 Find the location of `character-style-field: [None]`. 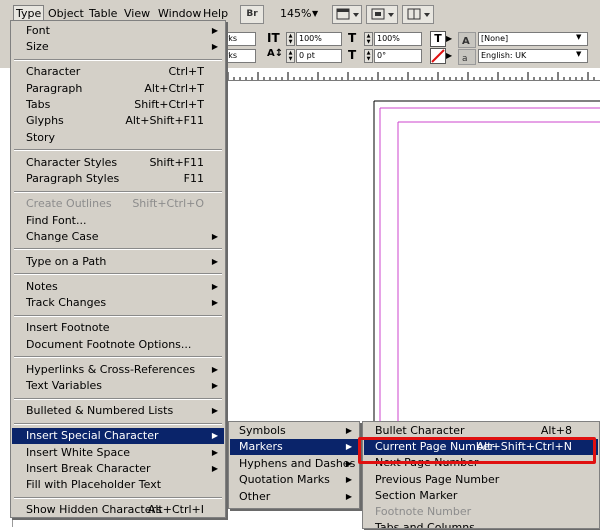

character-style-field: [None] is located at coordinates (533, 39).